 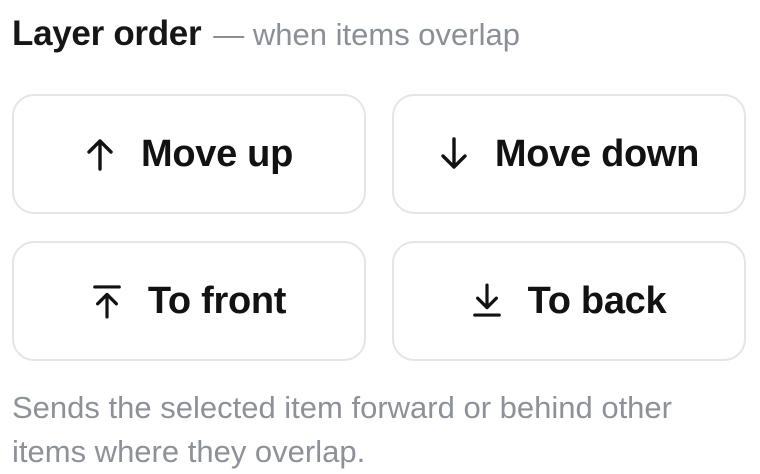 I want to click on send-to-back-icon, so click(x=487, y=301).